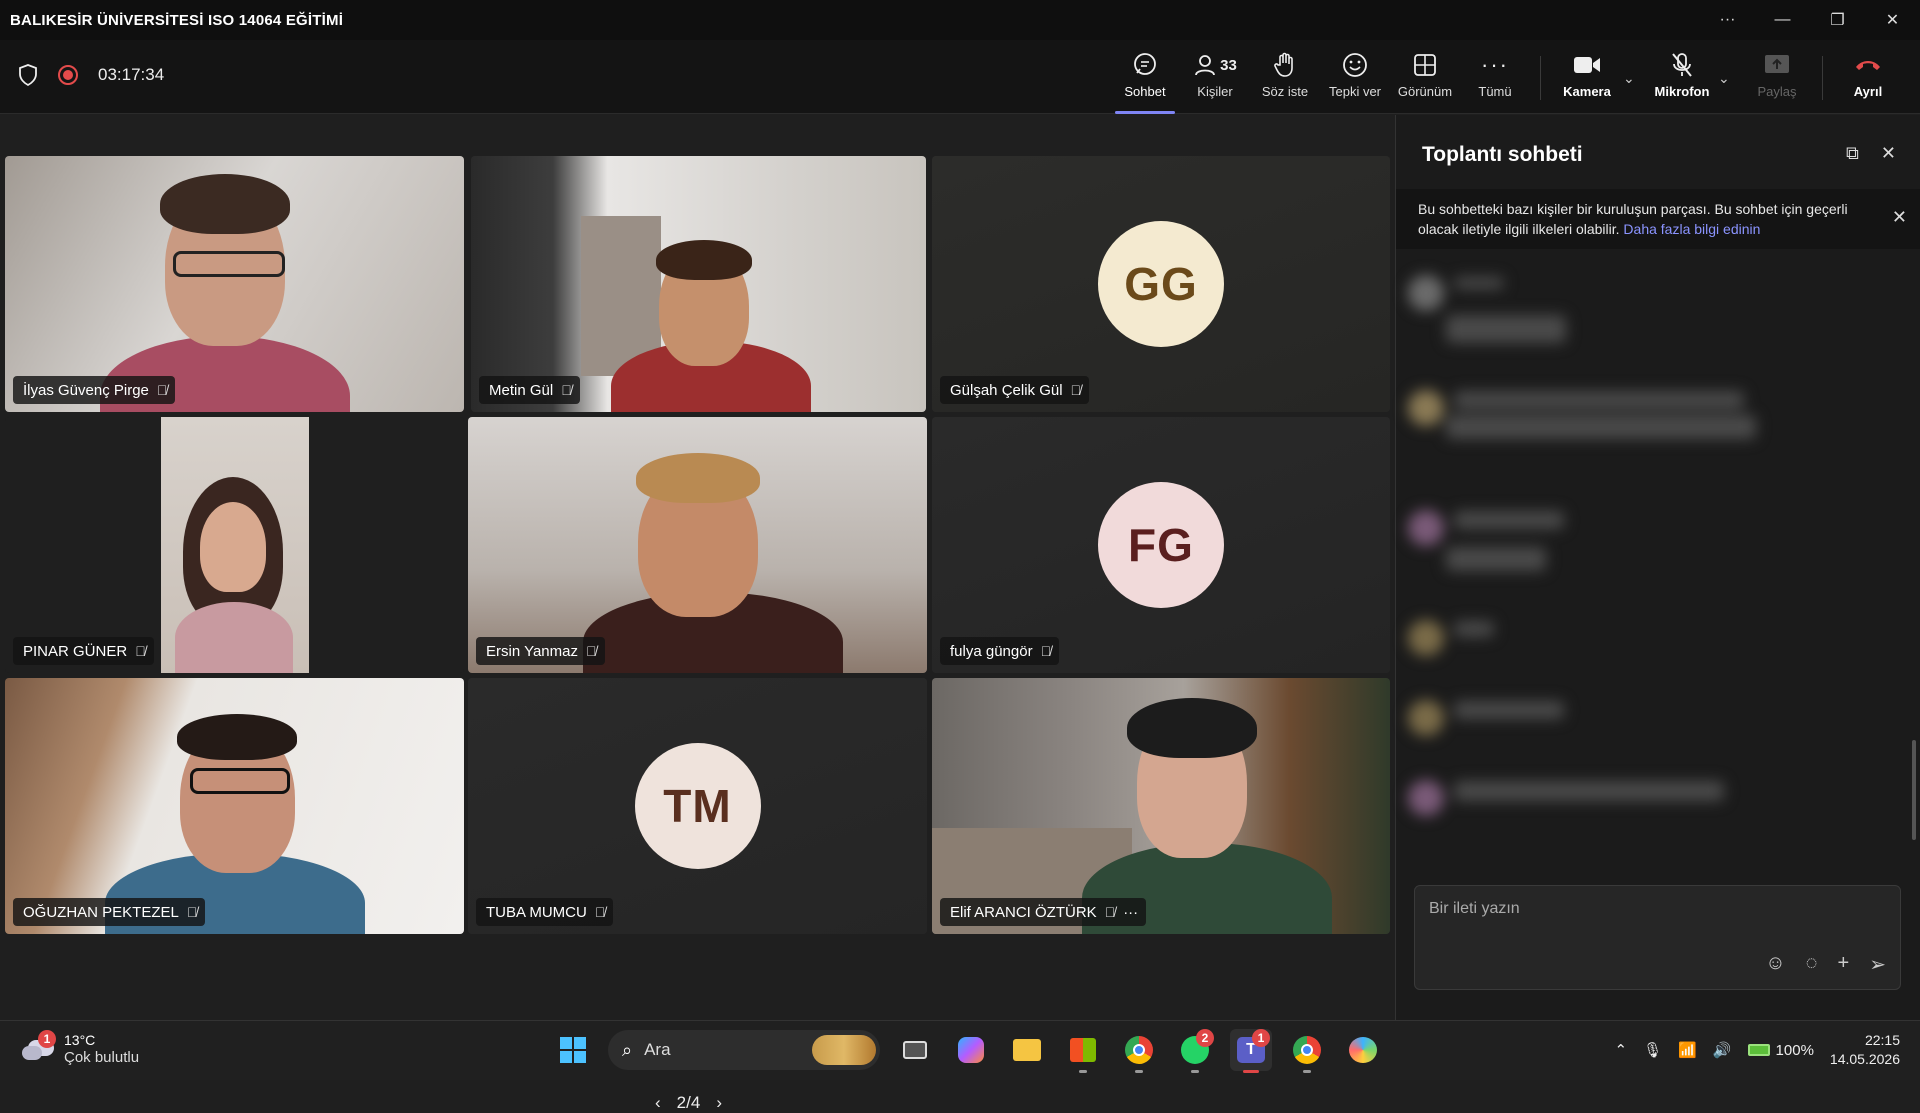  I want to click on chrome-button, so click(1139, 1051).